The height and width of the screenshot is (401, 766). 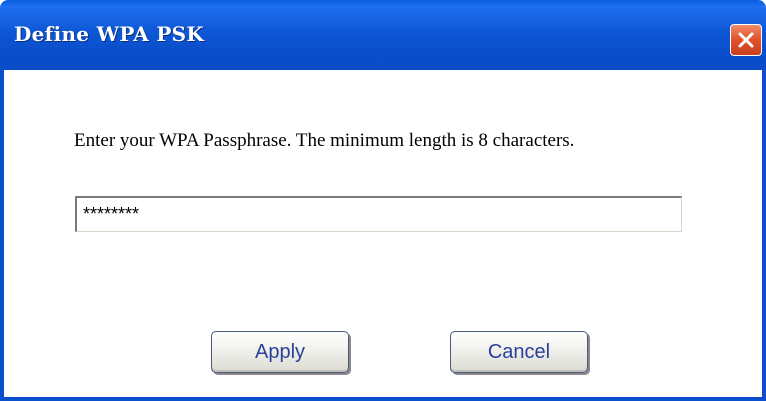 I want to click on passphrase-input, so click(x=378, y=214).